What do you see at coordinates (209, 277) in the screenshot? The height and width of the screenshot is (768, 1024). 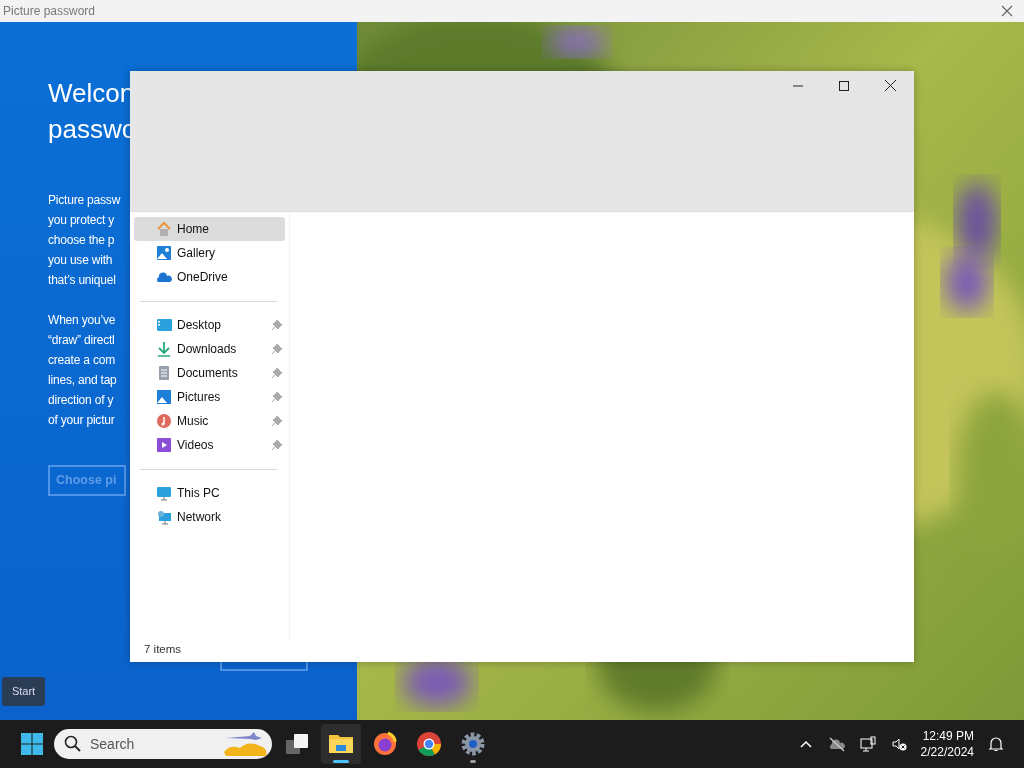 I see `sidebar-item: OneDrive` at bounding box center [209, 277].